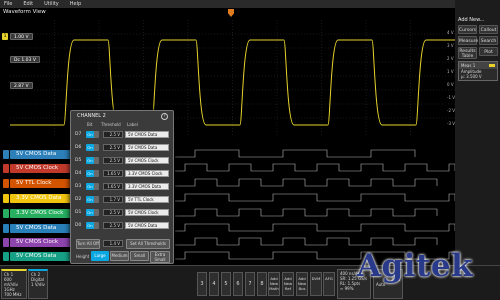 The width and height of the screenshot is (500, 300). Describe the element at coordinates (214, 284) in the screenshot. I see `channel-number-button: 4` at that location.